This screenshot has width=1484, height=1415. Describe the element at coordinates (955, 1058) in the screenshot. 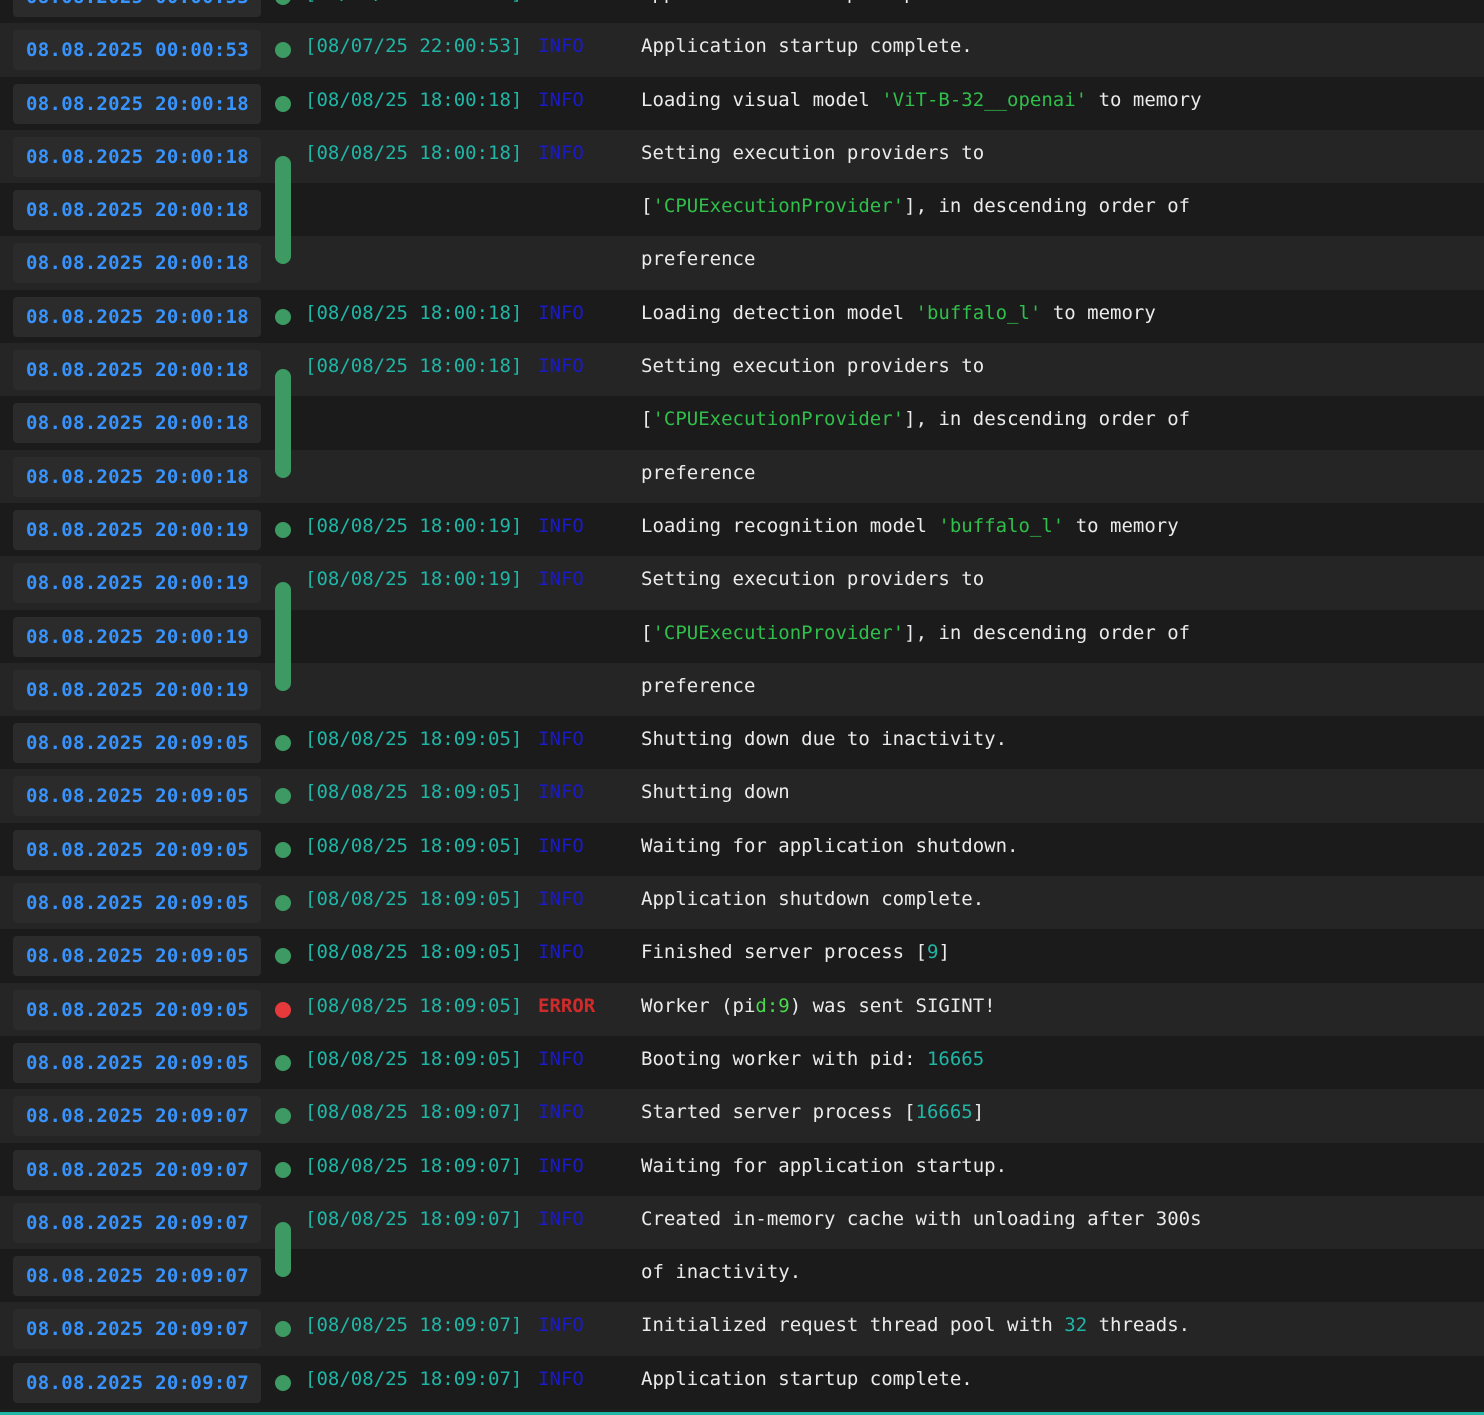

I see `message-segment: 16665` at that location.